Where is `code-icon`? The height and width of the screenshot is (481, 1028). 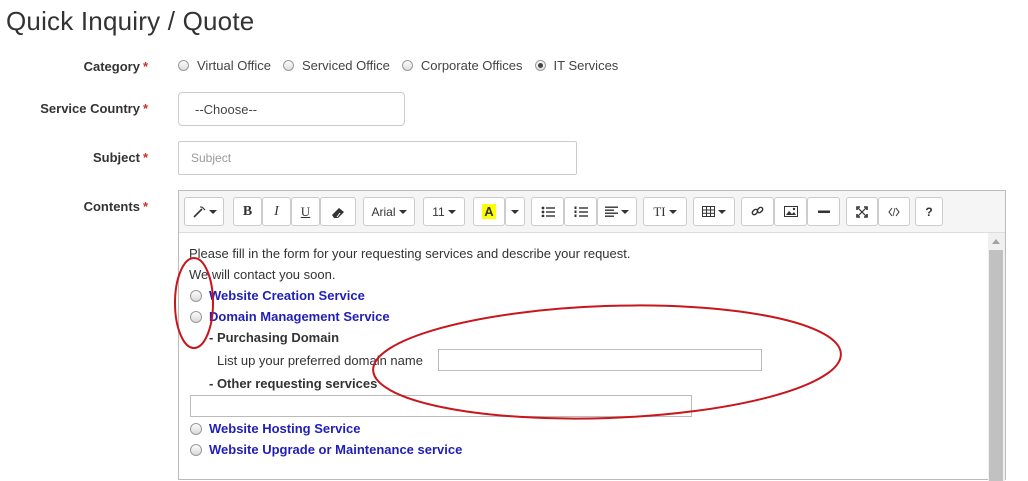
code-icon is located at coordinates (894, 211).